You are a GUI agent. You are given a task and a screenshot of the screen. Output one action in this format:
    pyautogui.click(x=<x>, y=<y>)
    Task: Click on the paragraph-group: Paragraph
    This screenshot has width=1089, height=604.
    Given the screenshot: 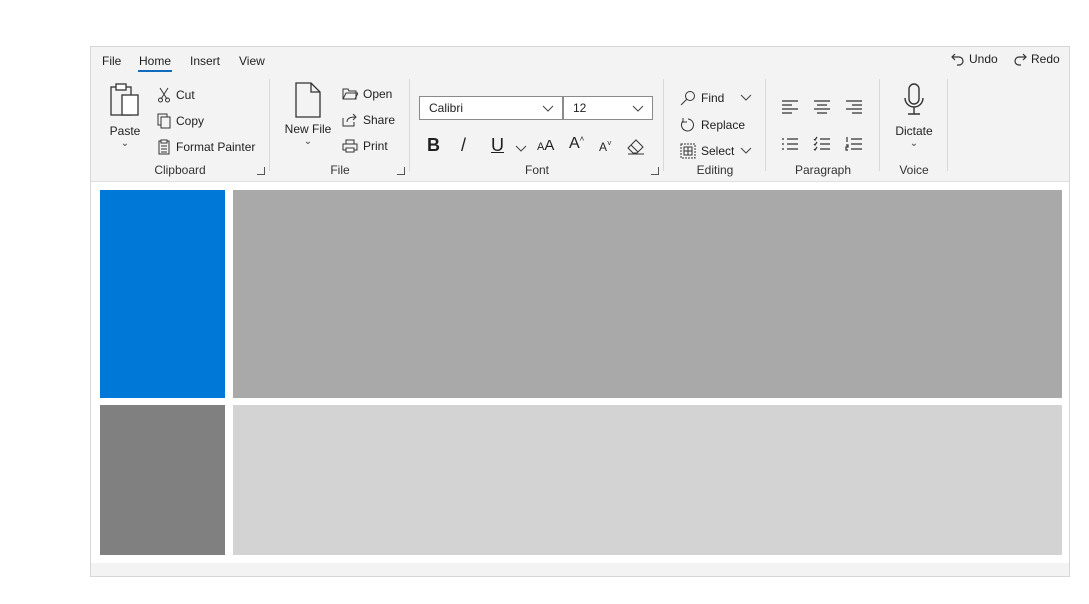 What is the action you would take?
    pyautogui.click(x=823, y=128)
    